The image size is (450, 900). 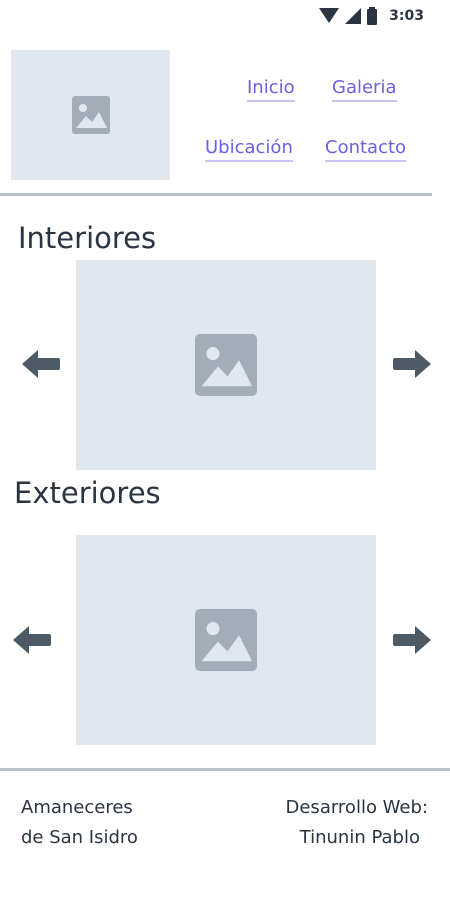 I want to click on section-title-exteriores: Exteriores, so click(x=87, y=493).